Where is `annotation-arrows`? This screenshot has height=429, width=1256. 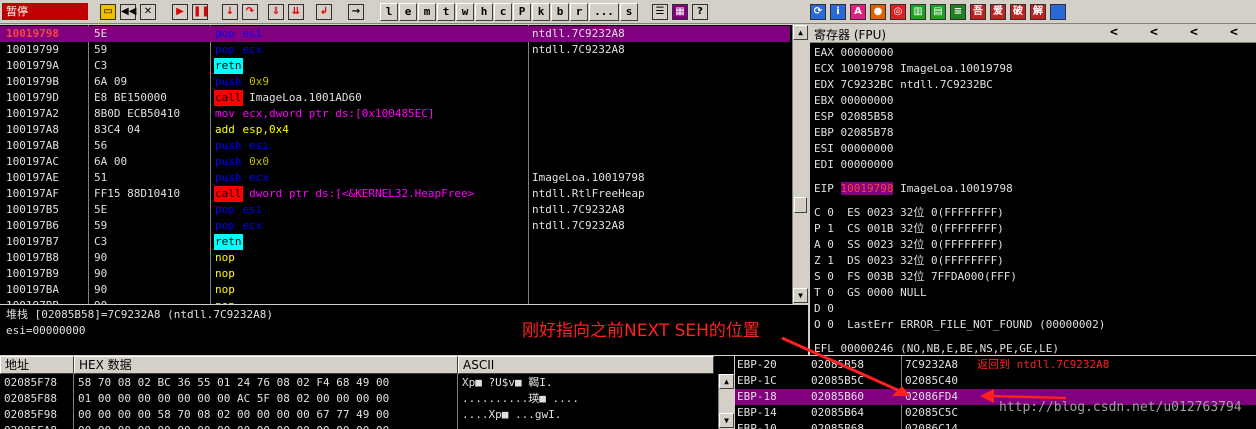
annotation-arrows is located at coordinates (924, 369).